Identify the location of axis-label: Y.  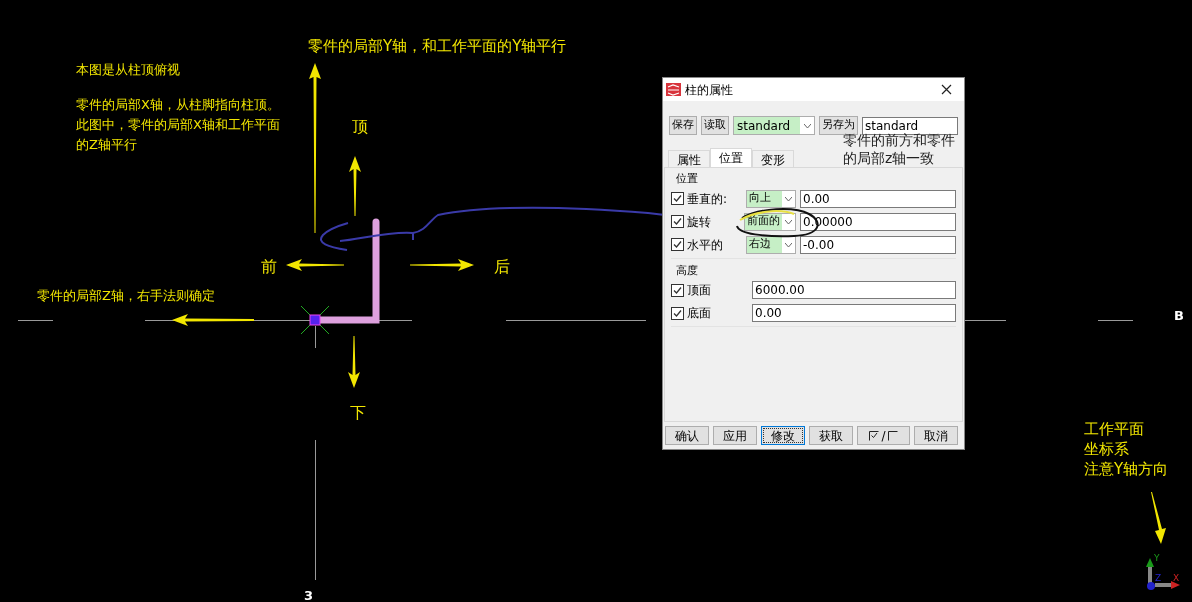
(1157, 558).